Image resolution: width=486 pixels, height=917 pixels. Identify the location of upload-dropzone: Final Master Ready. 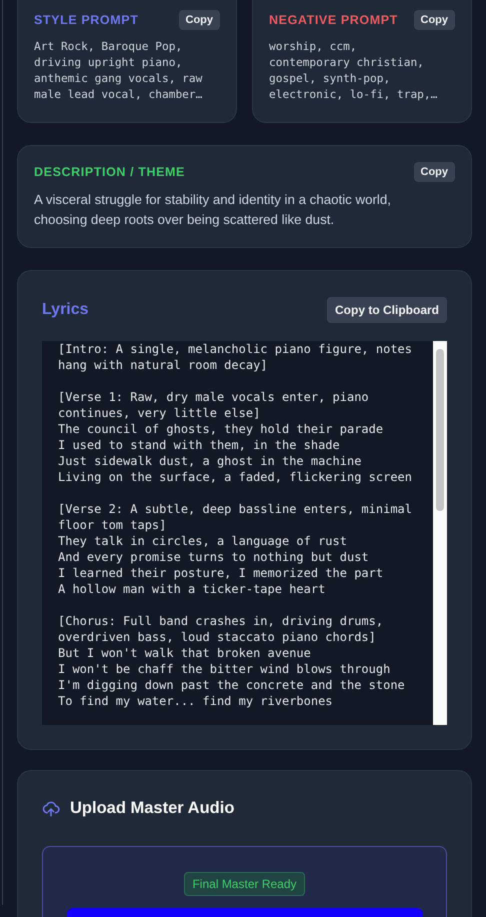
(244, 881).